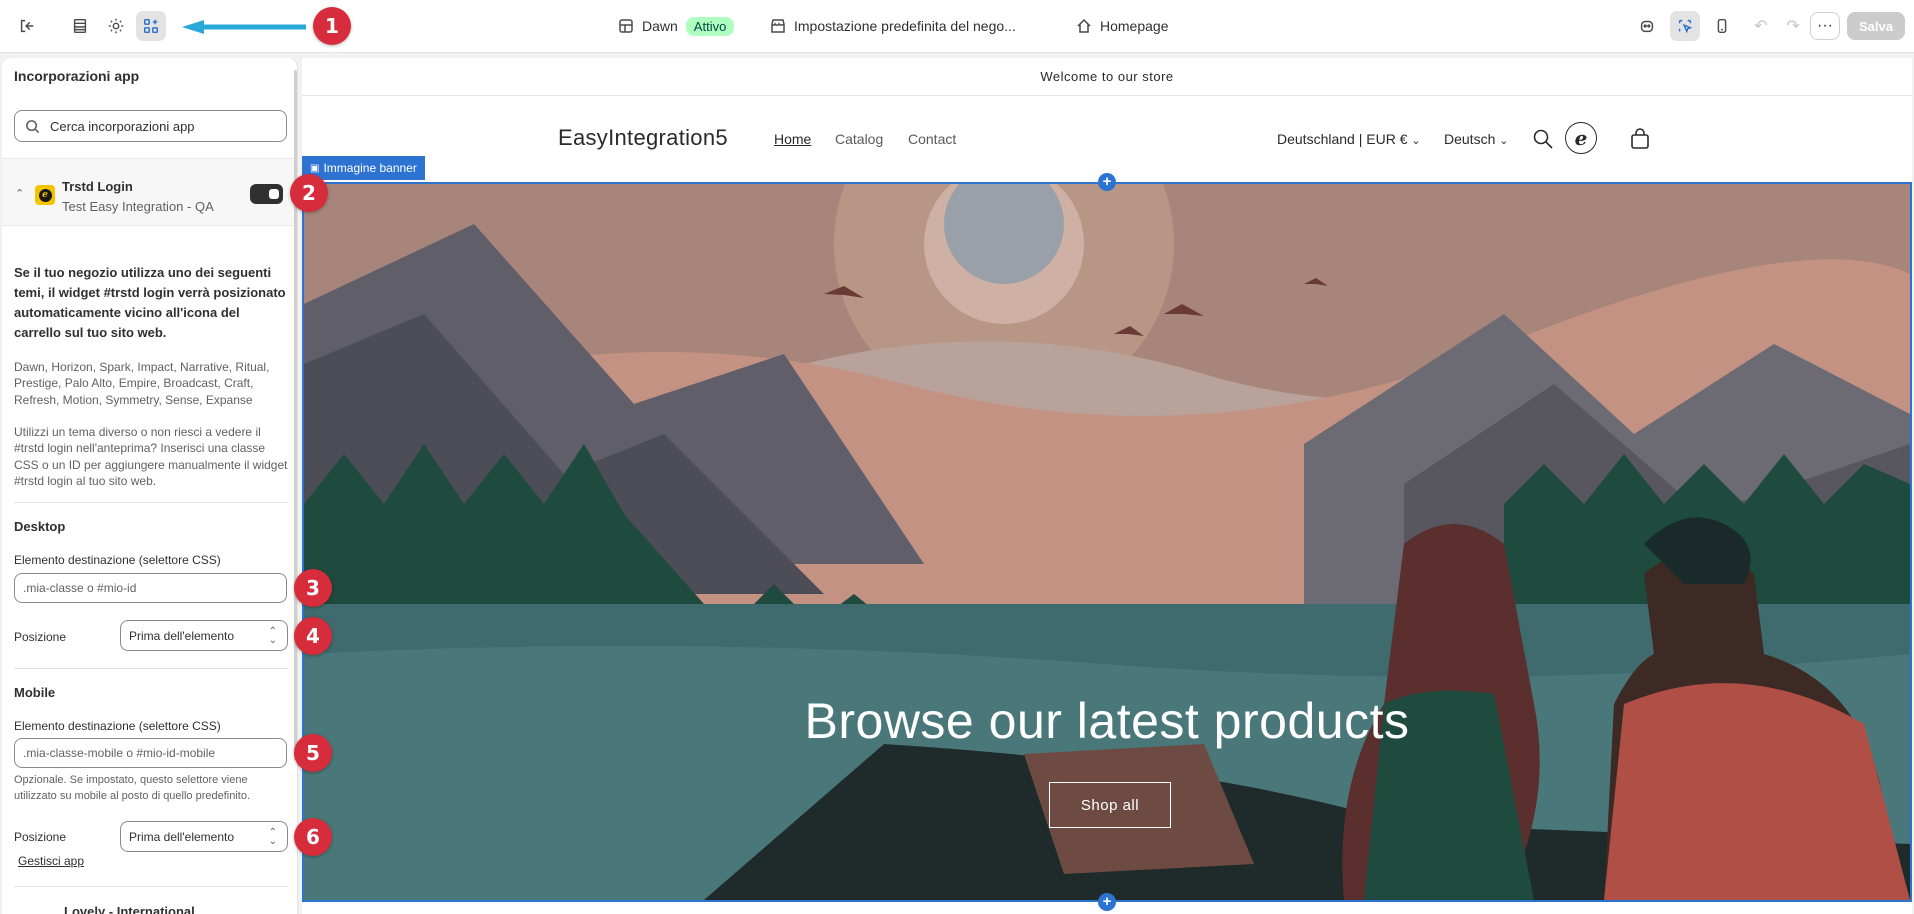 This screenshot has height=914, width=1914. Describe the element at coordinates (1084, 25) in the screenshot. I see `home-icon` at that location.